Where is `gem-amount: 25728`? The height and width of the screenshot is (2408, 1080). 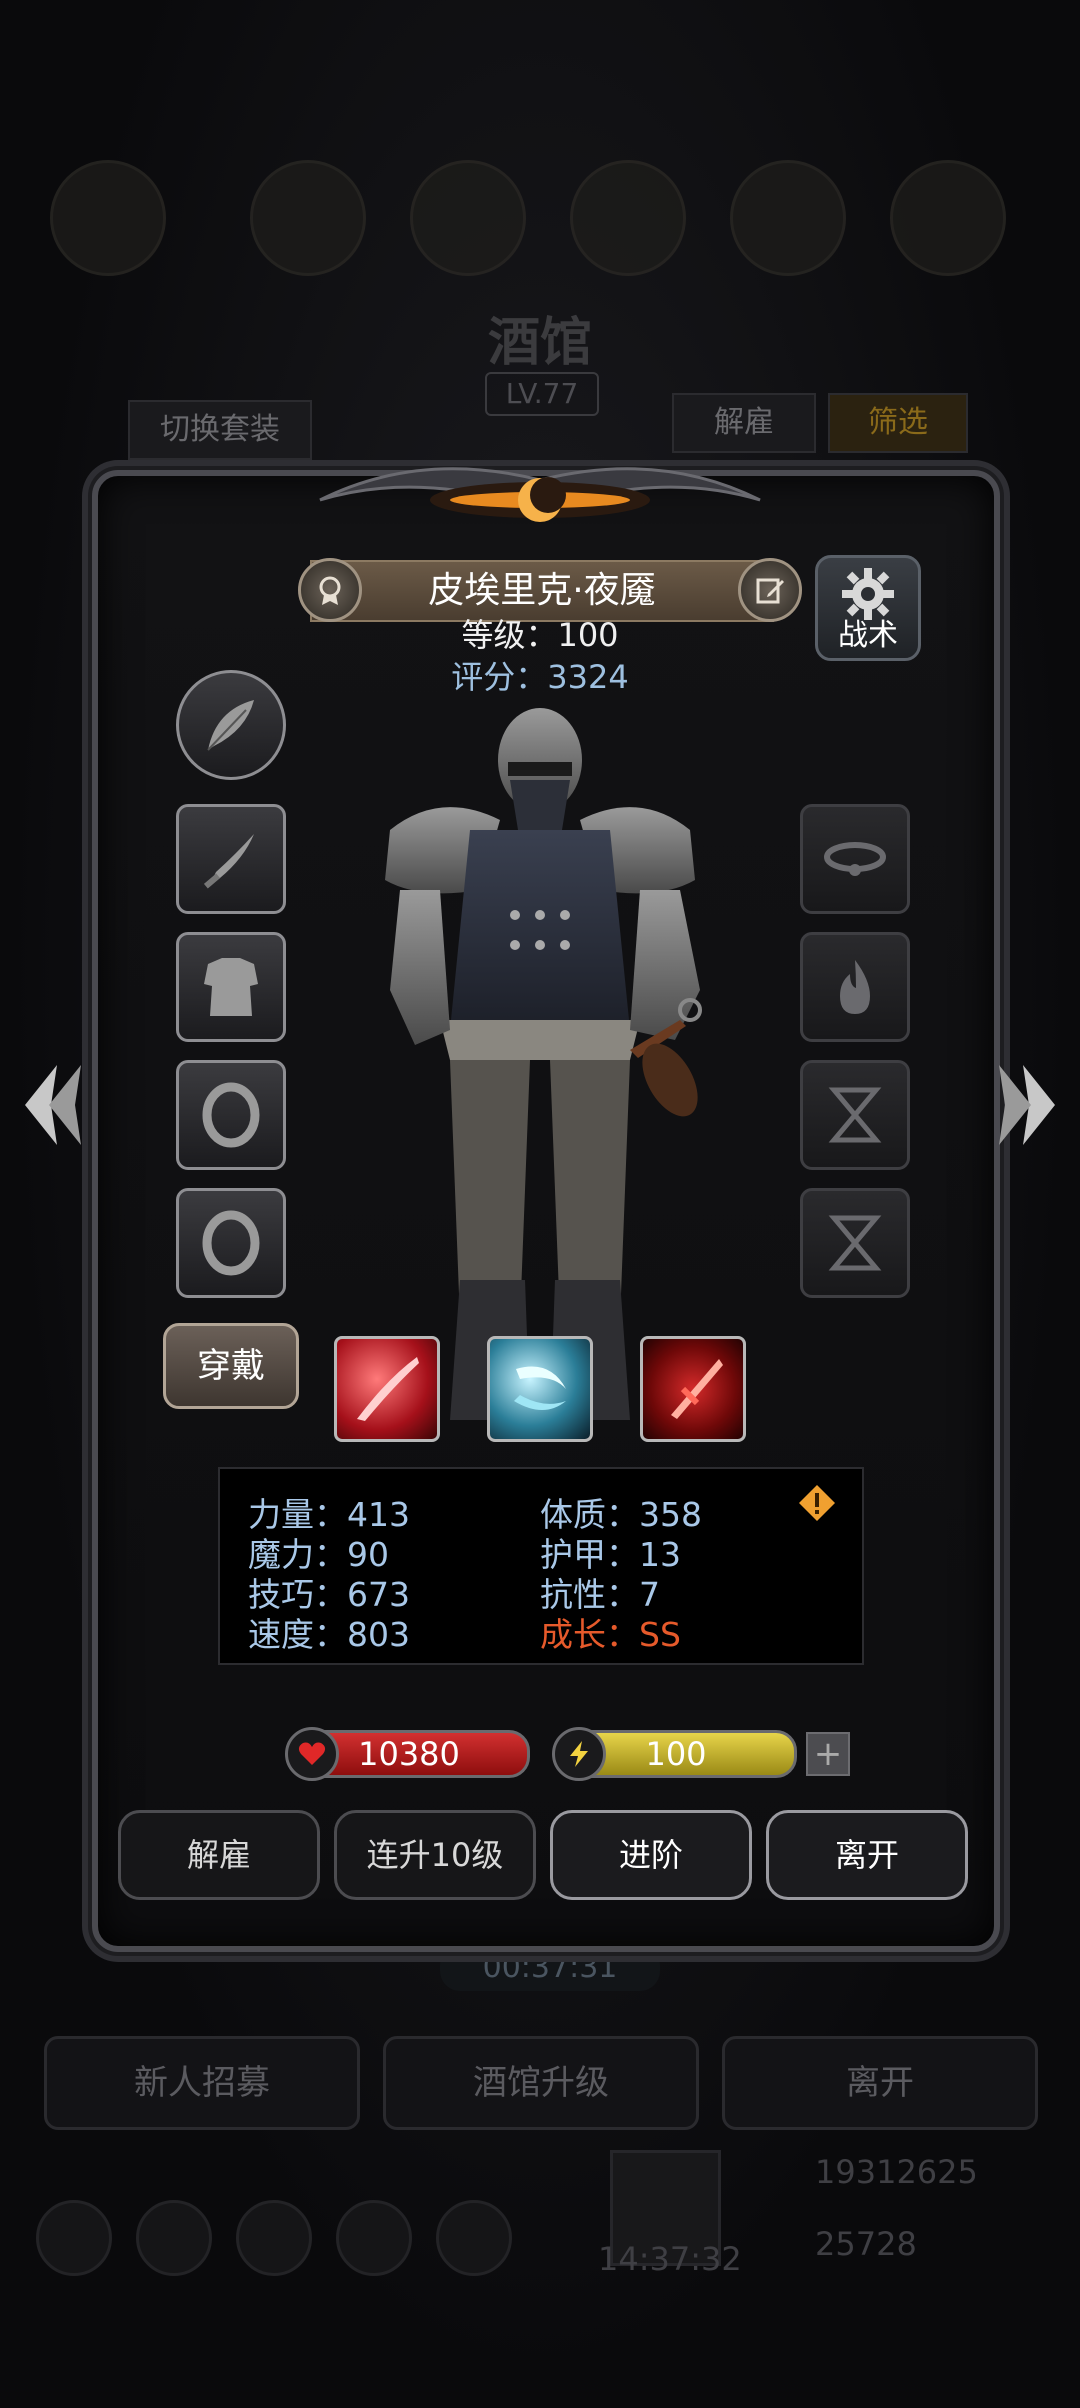 gem-amount: 25728 is located at coordinates (866, 2244).